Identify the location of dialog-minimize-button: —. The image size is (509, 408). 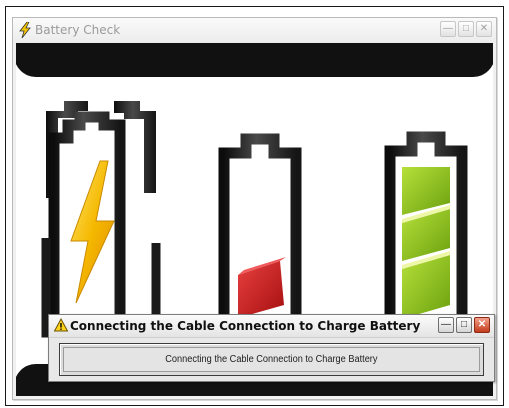
(446, 325).